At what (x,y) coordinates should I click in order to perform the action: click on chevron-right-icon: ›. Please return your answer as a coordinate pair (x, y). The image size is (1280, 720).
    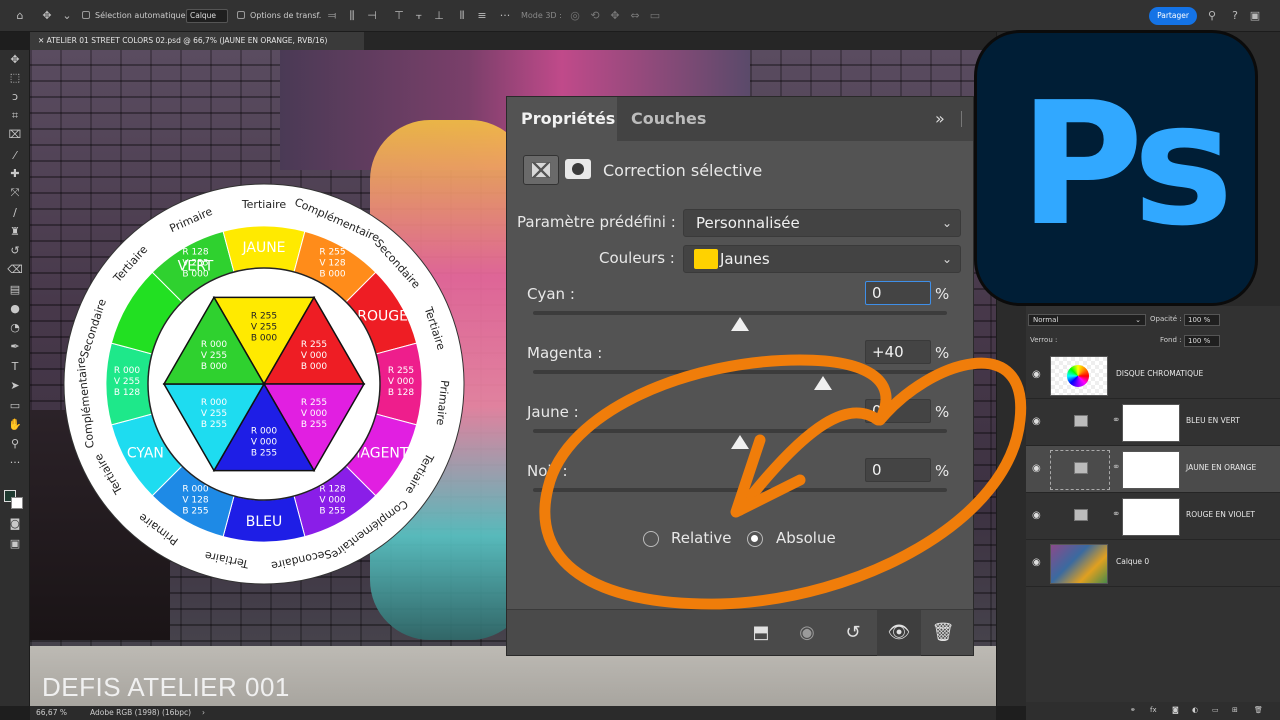
    Looking at the image, I should click on (203, 713).